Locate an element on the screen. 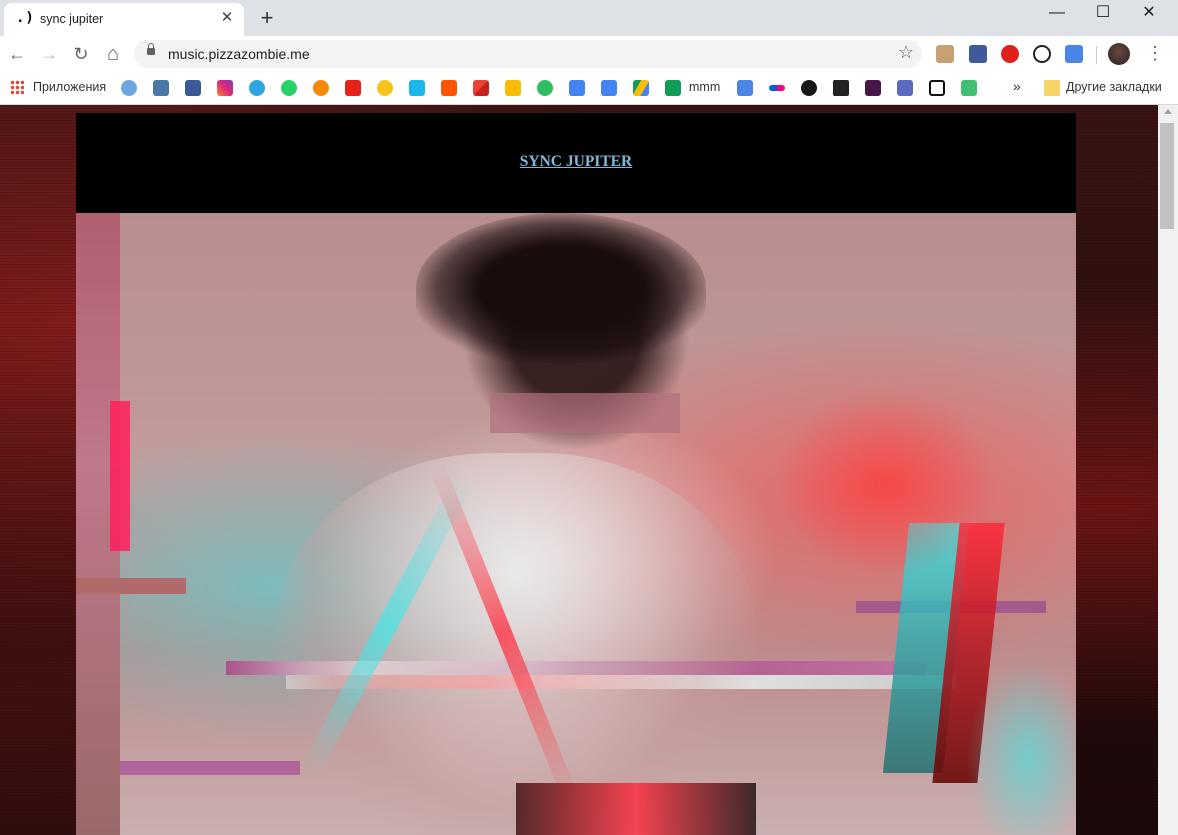  vimeo-icon is located at coordinates (417, 88).